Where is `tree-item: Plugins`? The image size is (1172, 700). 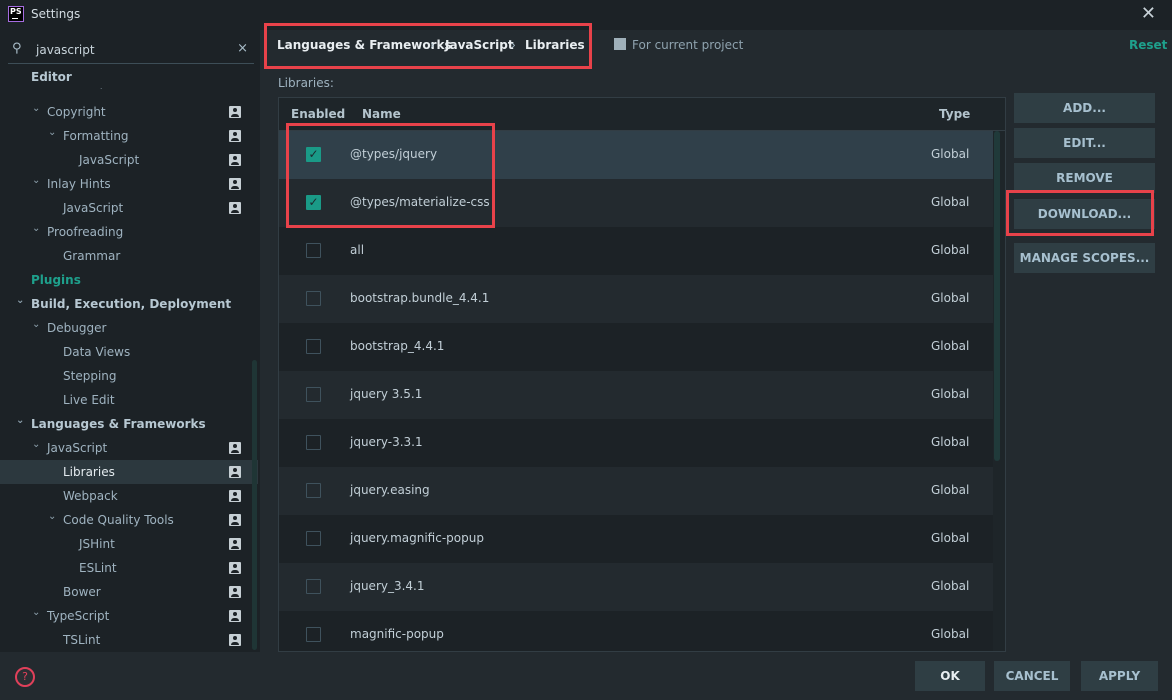
tree-item: Plugins is located at coordinates (129, 280).